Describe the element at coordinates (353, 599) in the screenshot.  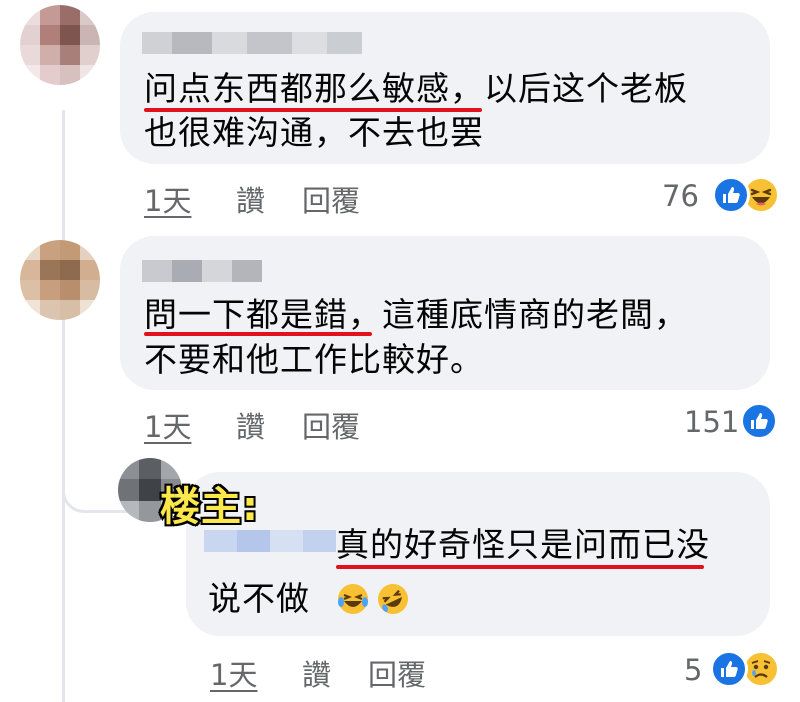
I see `crying-laughing-icon` at that location.